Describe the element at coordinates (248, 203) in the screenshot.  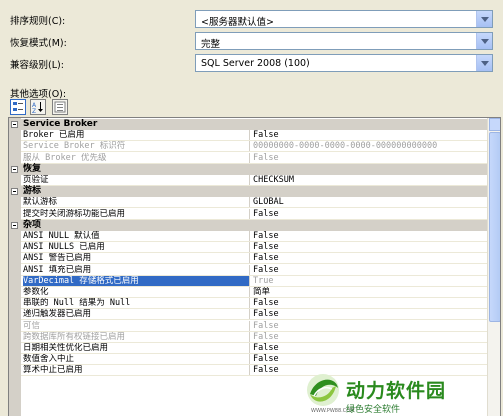
I see `property-row: 默认游标 GLOBAL` at that location.